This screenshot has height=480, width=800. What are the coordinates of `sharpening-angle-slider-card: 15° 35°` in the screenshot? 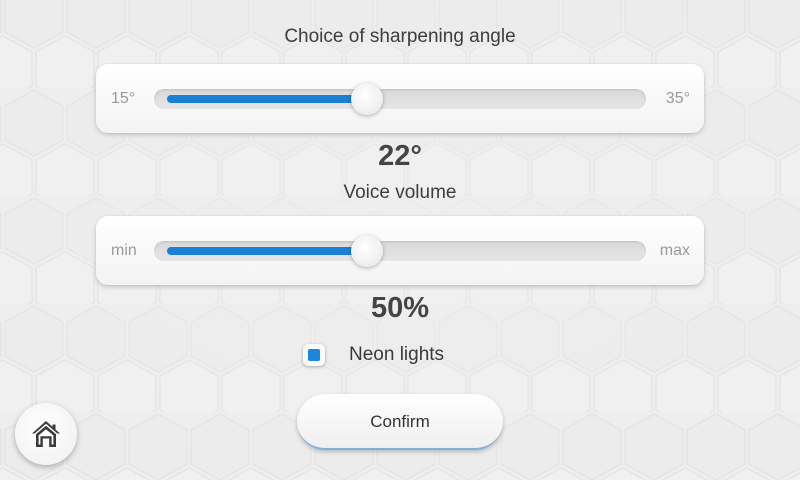 It's located at (400, 98).